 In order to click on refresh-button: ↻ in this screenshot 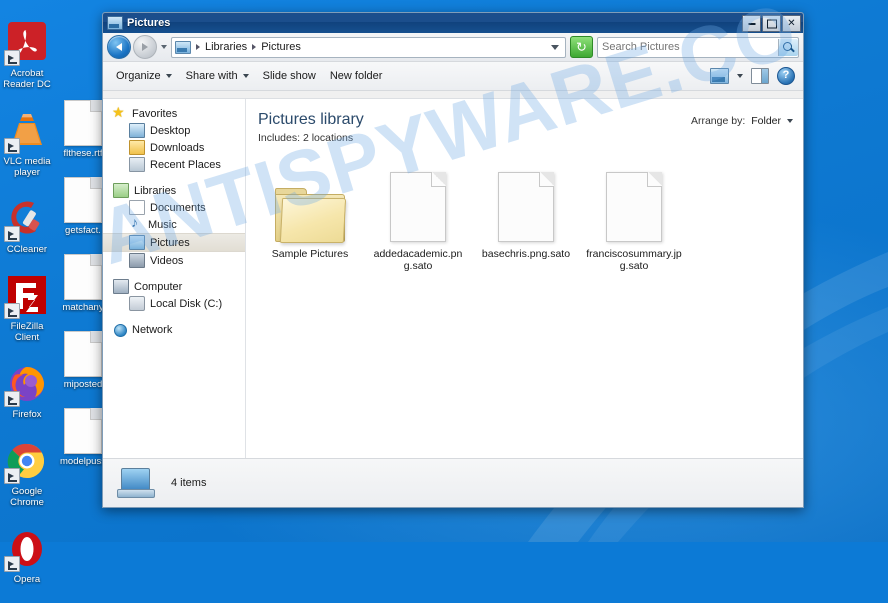, I will do `click(581, 47)`.